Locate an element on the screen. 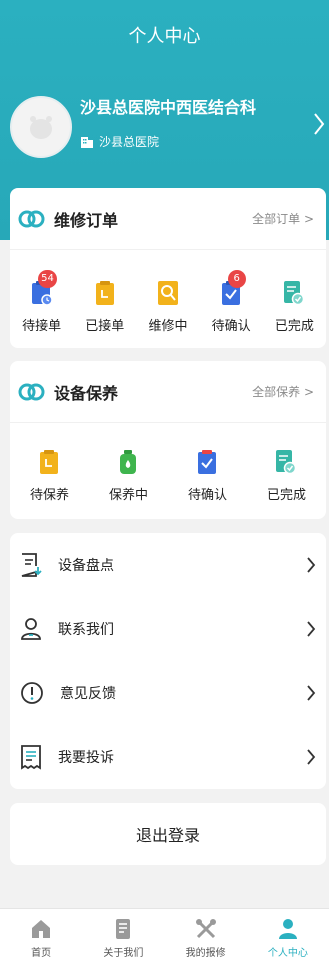 The width and height of the screenshot is (329, 966). hospital-name: 沙县总医院 is located at coordinates (129, 142).